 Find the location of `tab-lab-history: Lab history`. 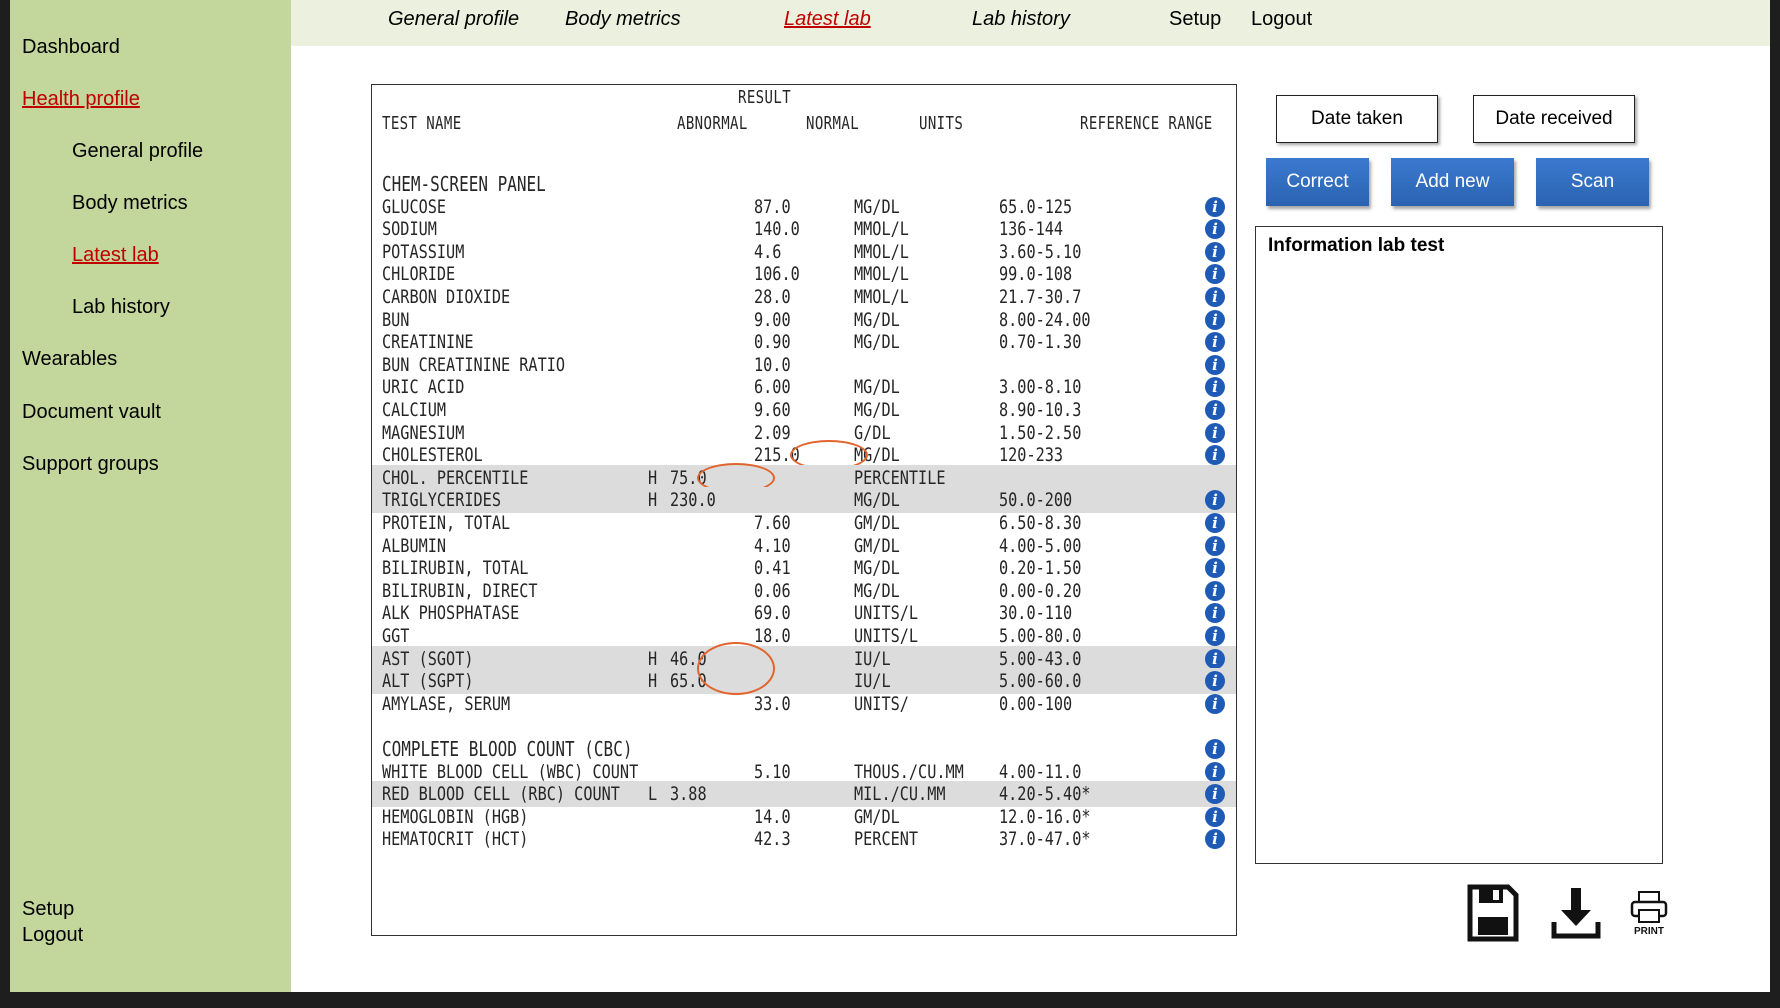

tab-lab-history: Lab history is located at coordinates (1021, 19).